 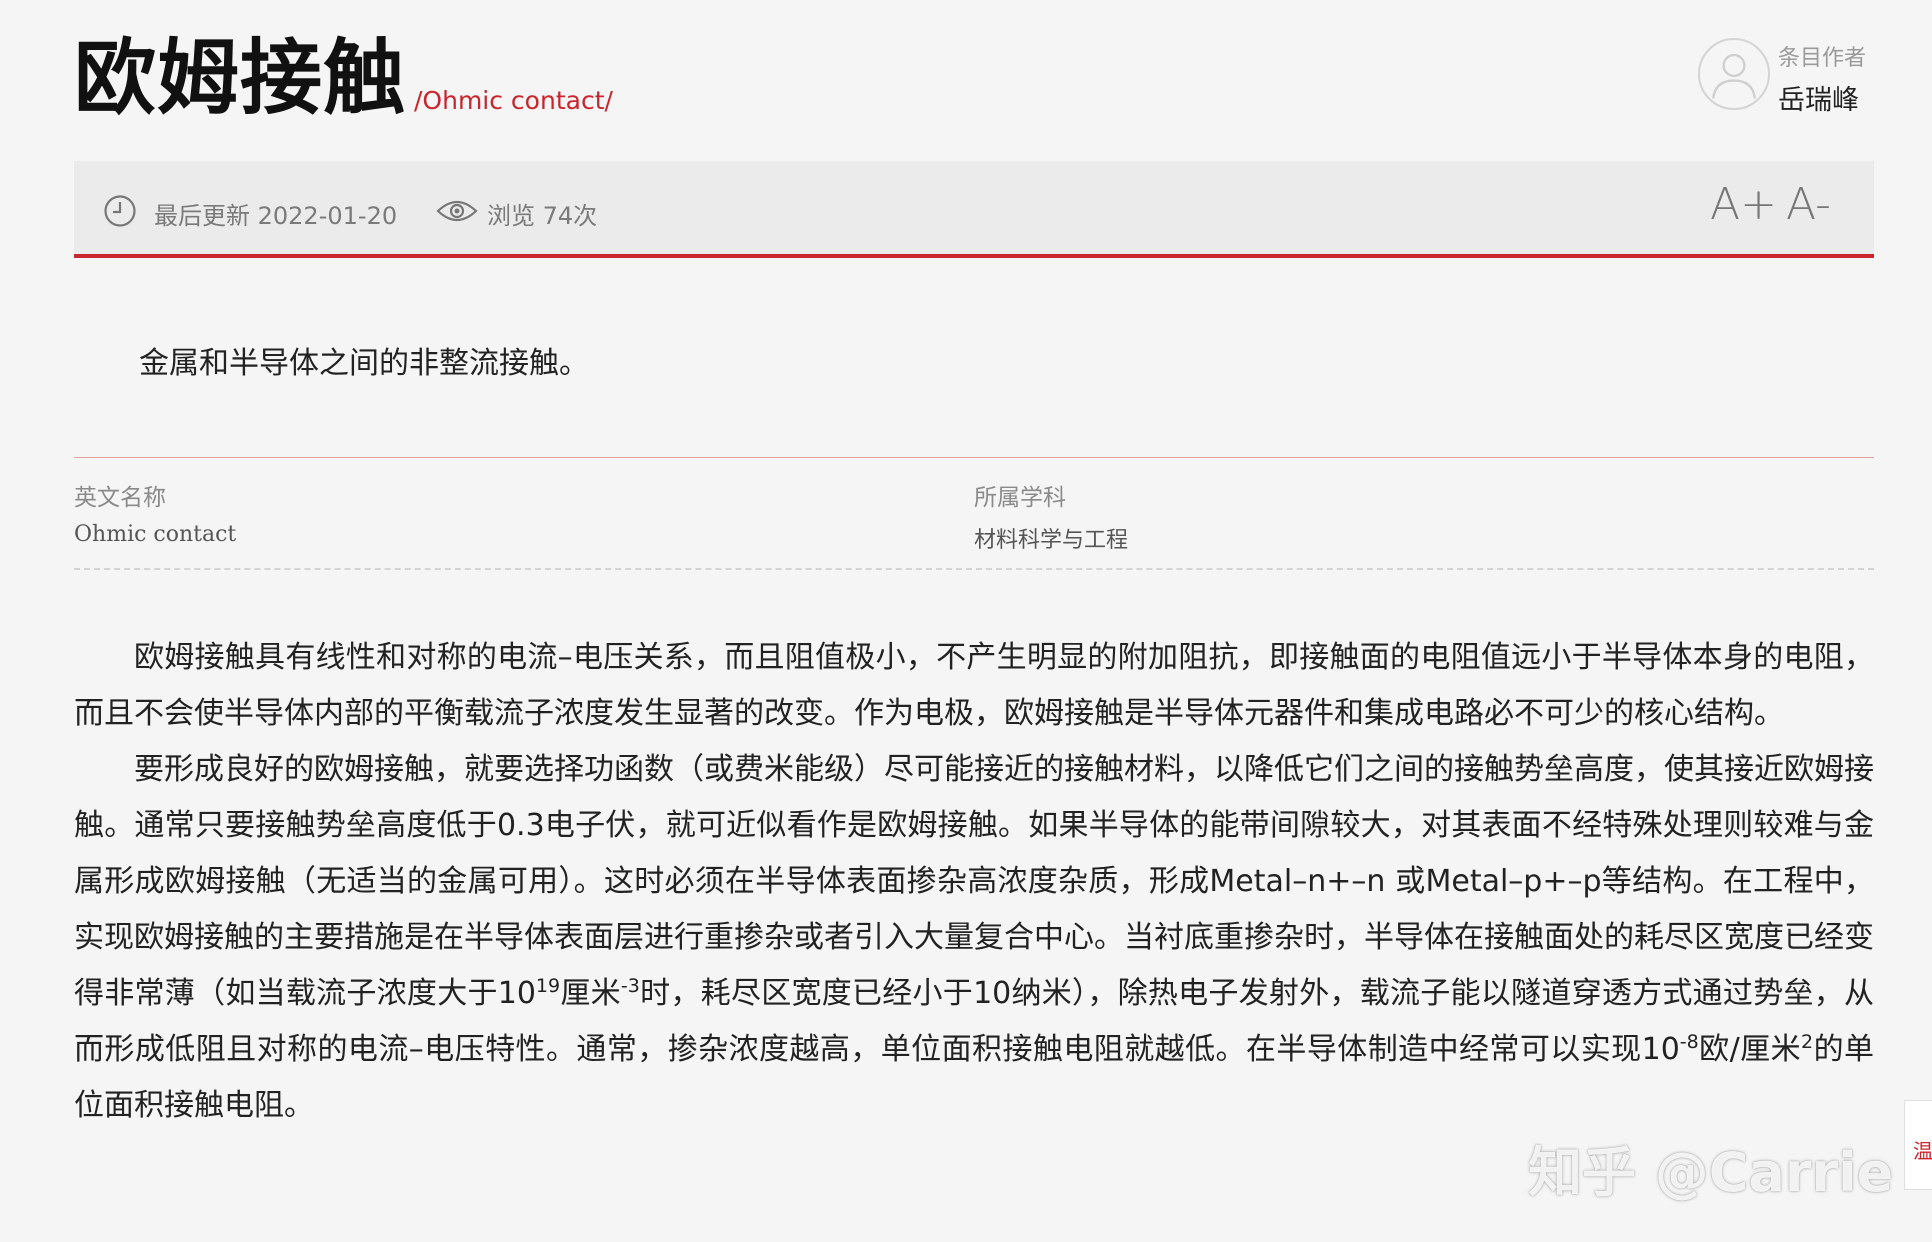 What do you see at coordinates (1822, 58) in the screenshot?
I see `author-label: 条目作者` at bounding box center [1822, 58].